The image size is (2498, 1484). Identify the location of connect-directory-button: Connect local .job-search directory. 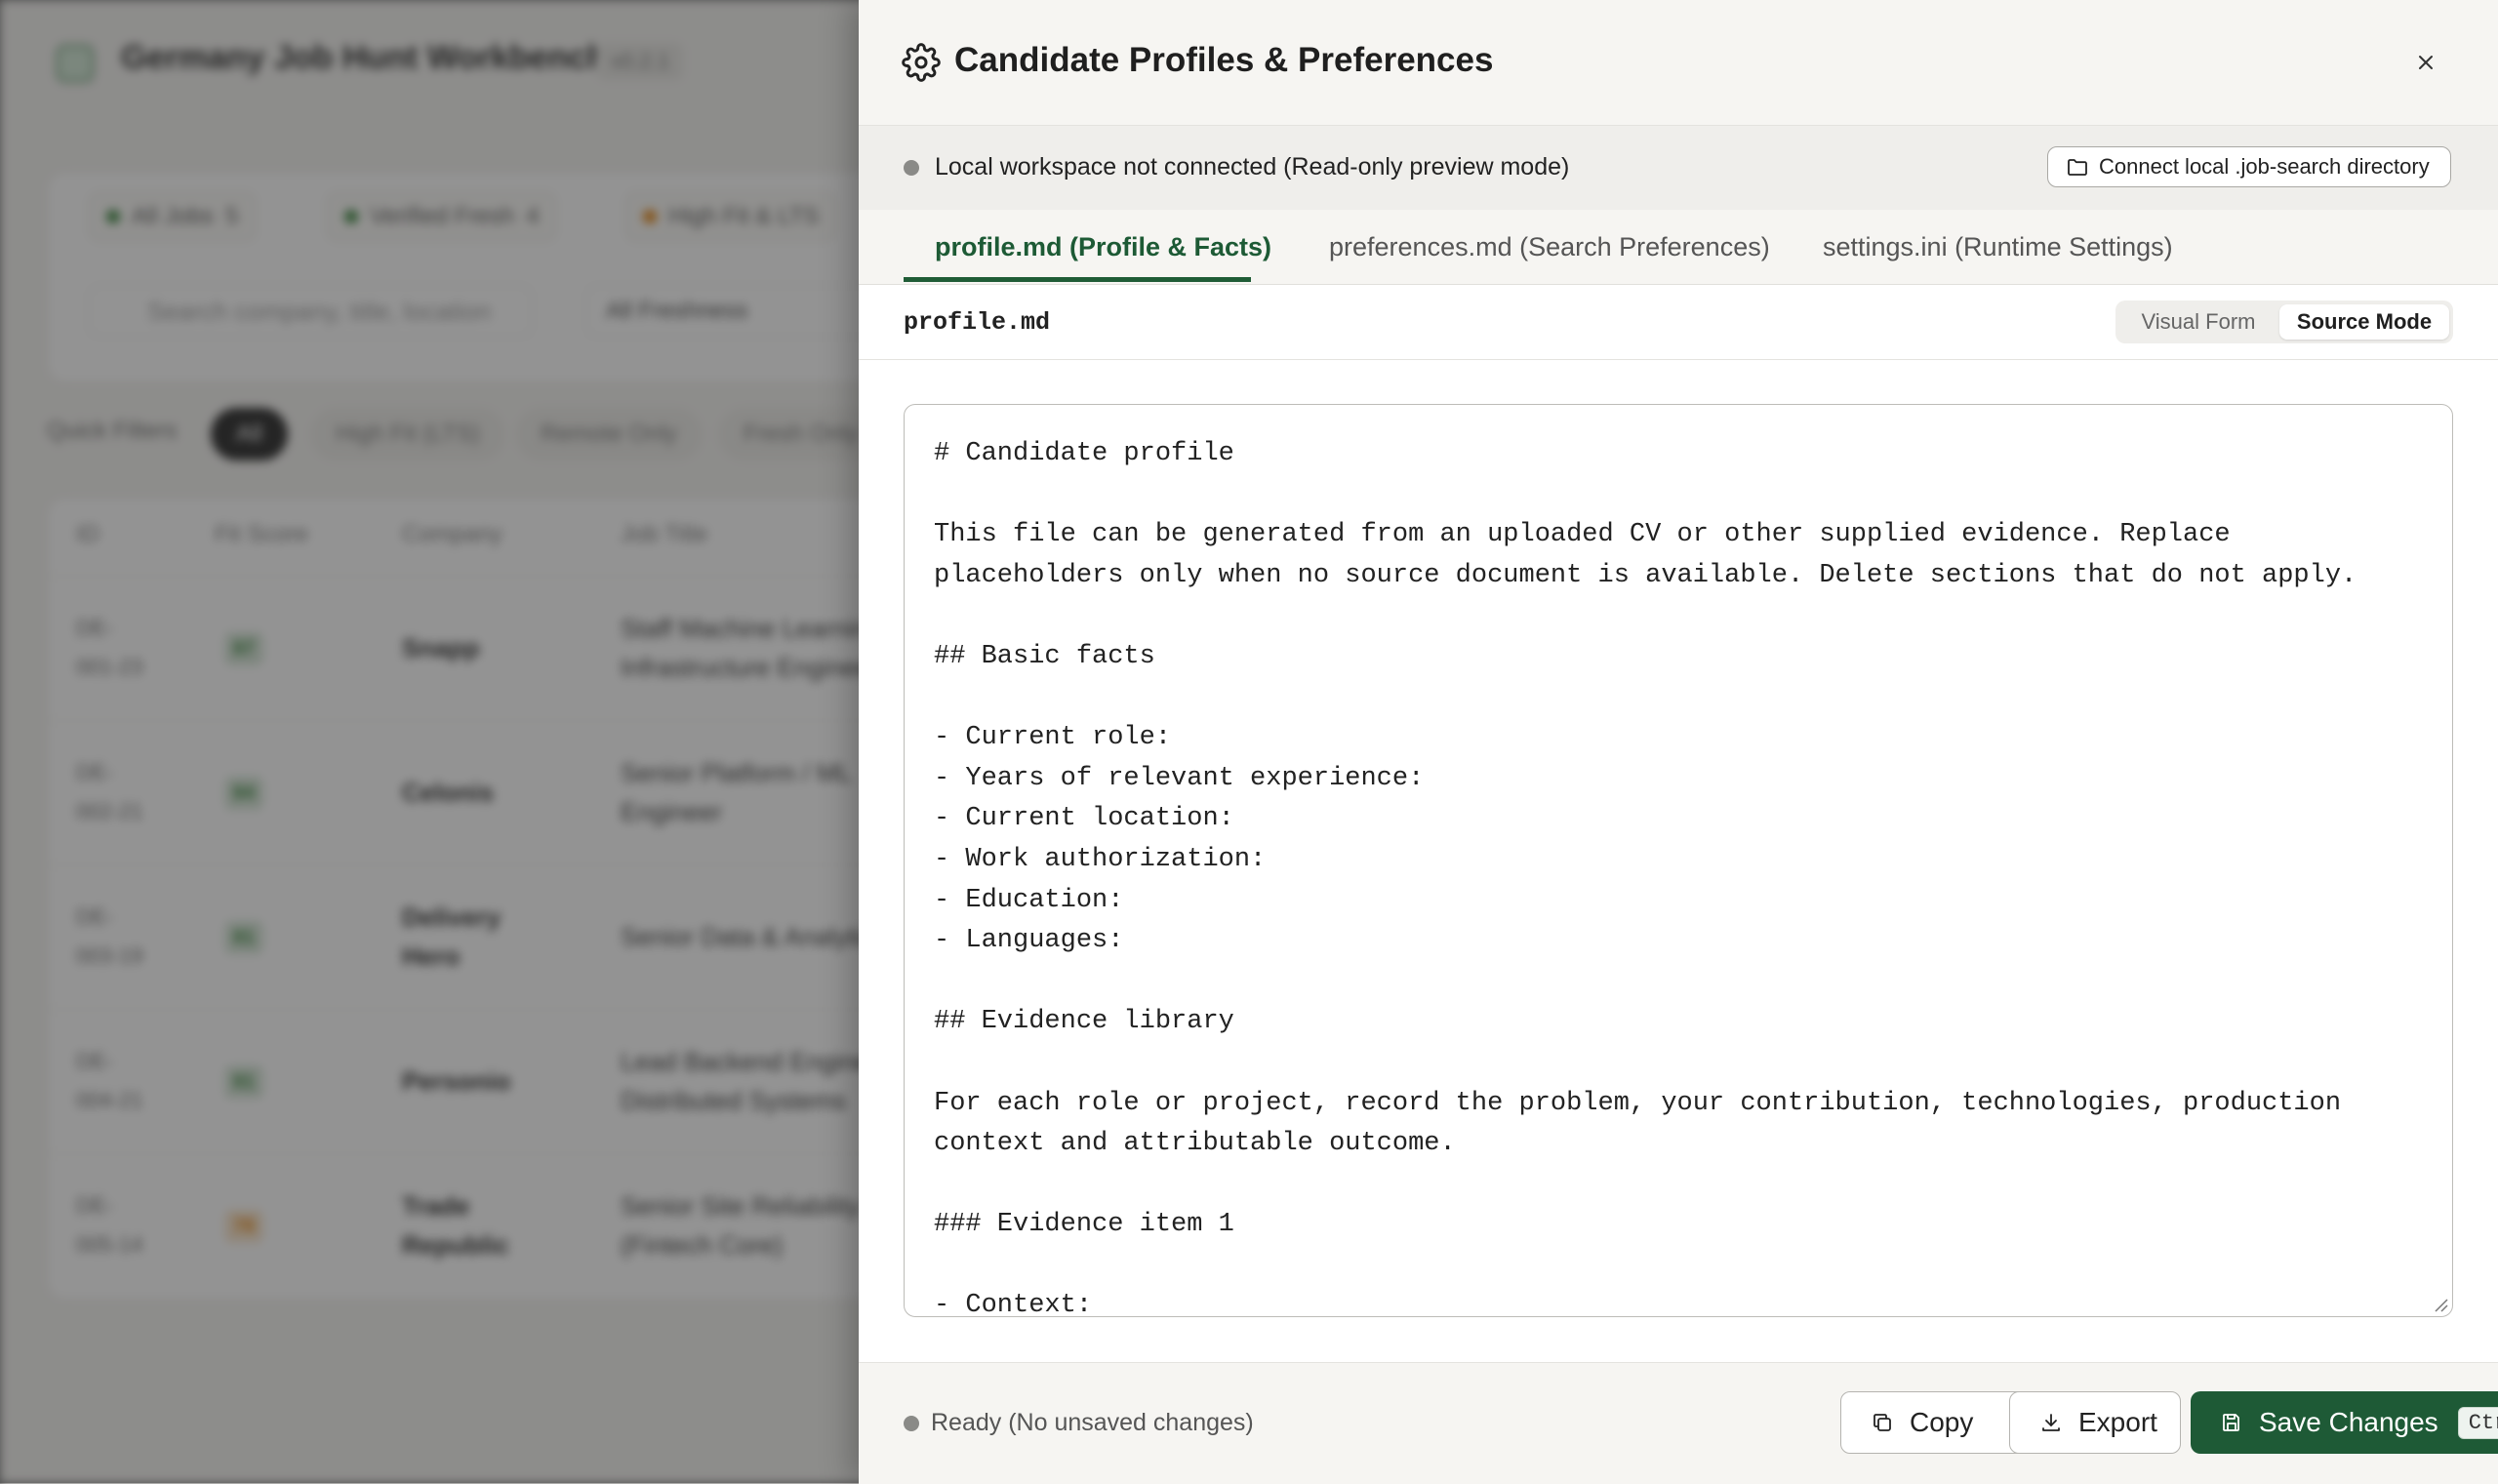
(2249, 166).